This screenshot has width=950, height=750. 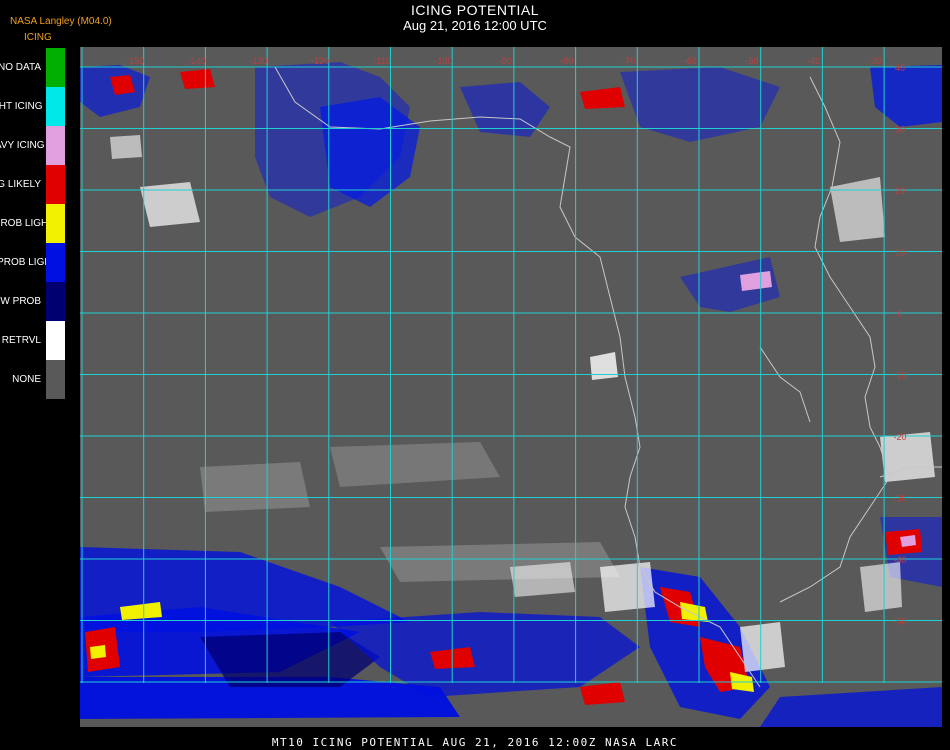 What do you see at coordinates (61, 21) in the screenshot?
I see `producer-label: NASA Langley (M04.0)` at bounding box center [61, 21].